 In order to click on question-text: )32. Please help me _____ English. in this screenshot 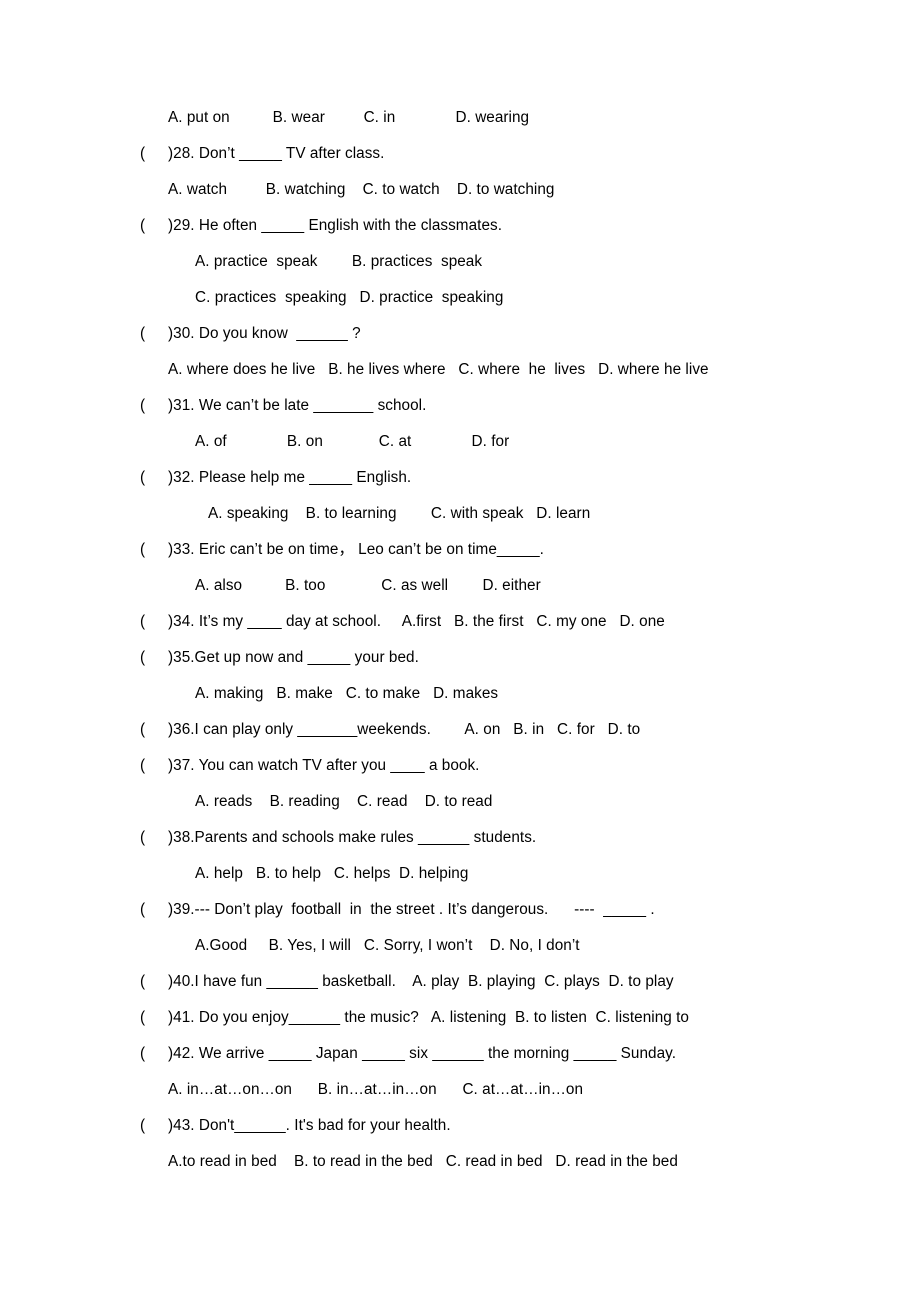, I will do `click(290, 477)`.